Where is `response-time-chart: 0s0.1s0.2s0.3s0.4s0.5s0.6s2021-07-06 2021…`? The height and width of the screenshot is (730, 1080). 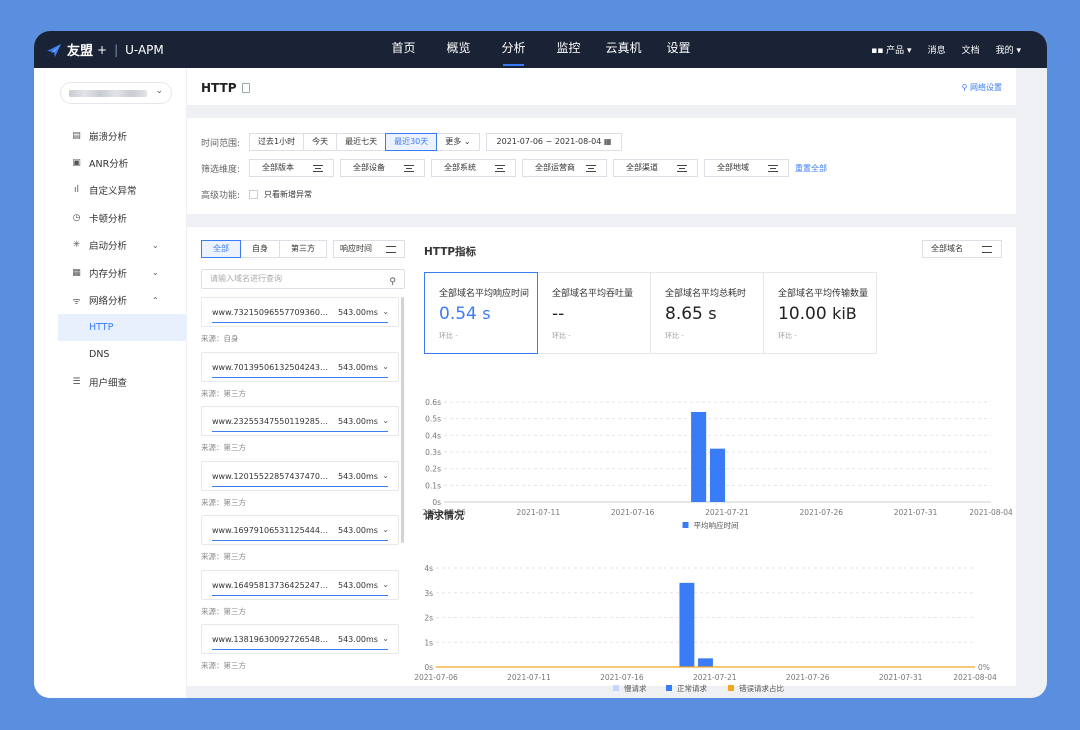
response-time-chart: 0s0.1s0.2s0.3s0.4s0.5s0.6s2021-07-06 2021… is located at coordinates (717, 464).